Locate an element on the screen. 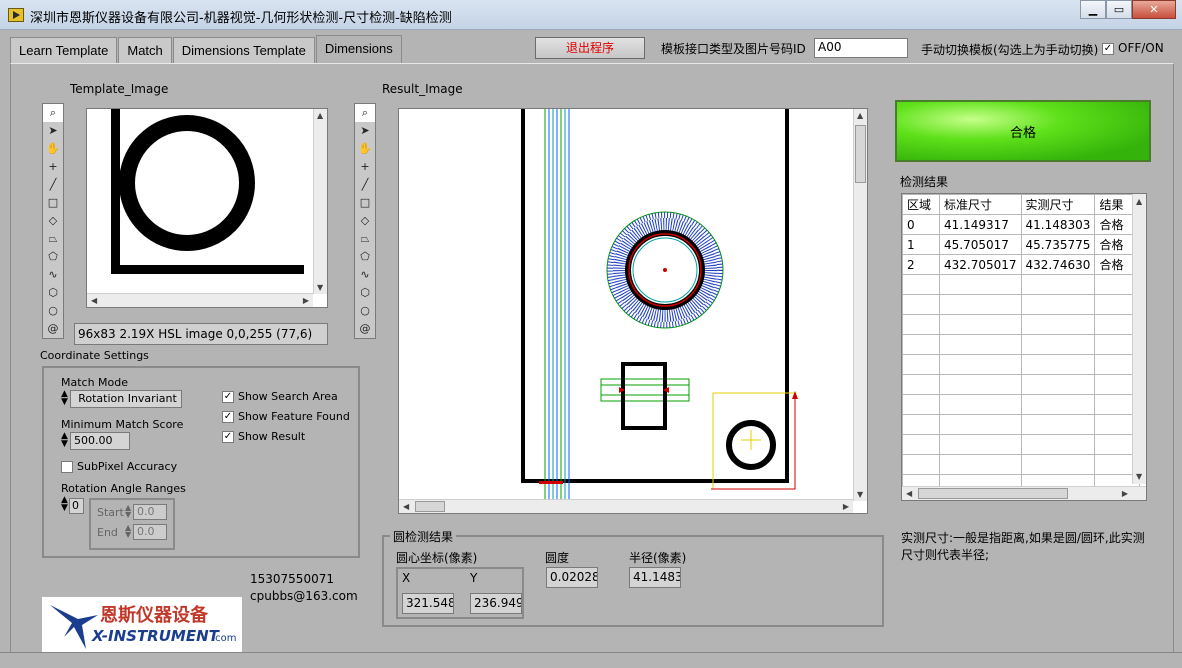 Image resolution: width=1182 pixels, height=668 pixels. template-hscroll: ◀ ▶ is located at coordinates (200, 300).